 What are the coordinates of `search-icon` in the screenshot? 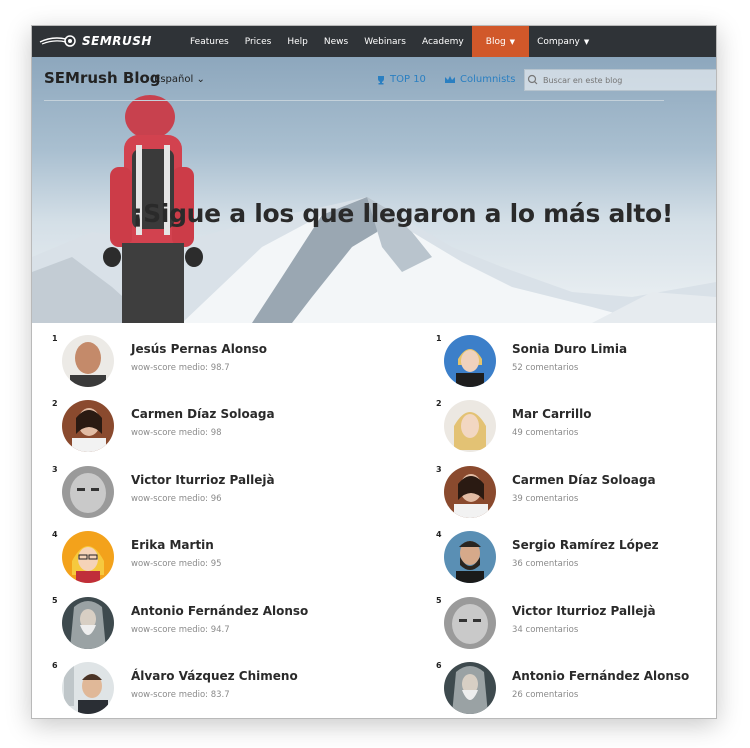 It's located at (532, 79).